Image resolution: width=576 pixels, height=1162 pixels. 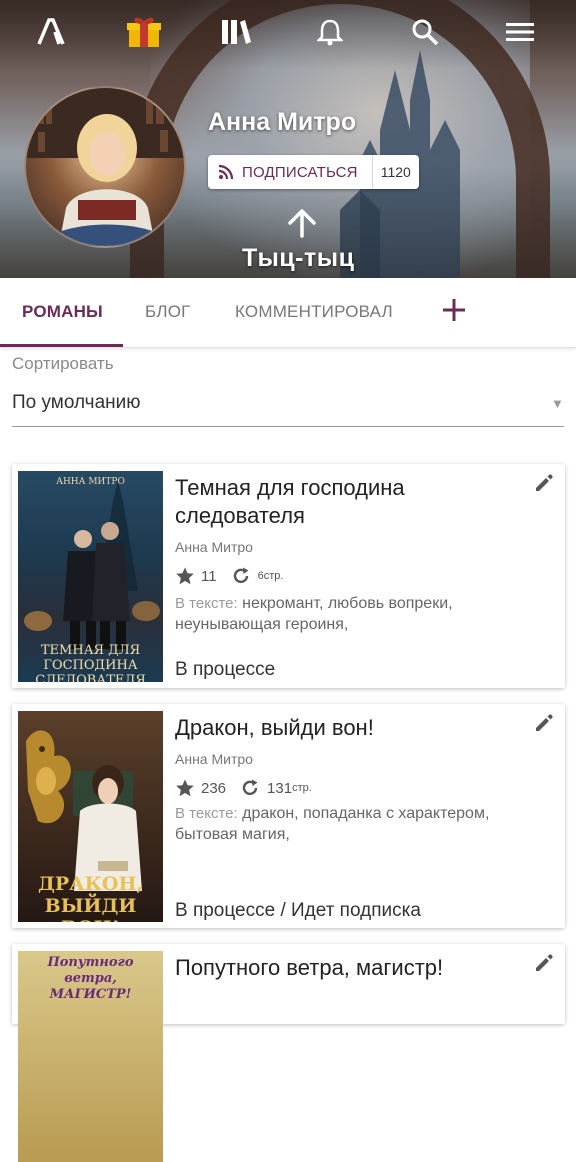 What do you see at coordinates (90, 816) in the screenshot?
I see `book-cover: ДРАКОН, ВЫЙДИ ВОН!` at bounding box center [90, 816].